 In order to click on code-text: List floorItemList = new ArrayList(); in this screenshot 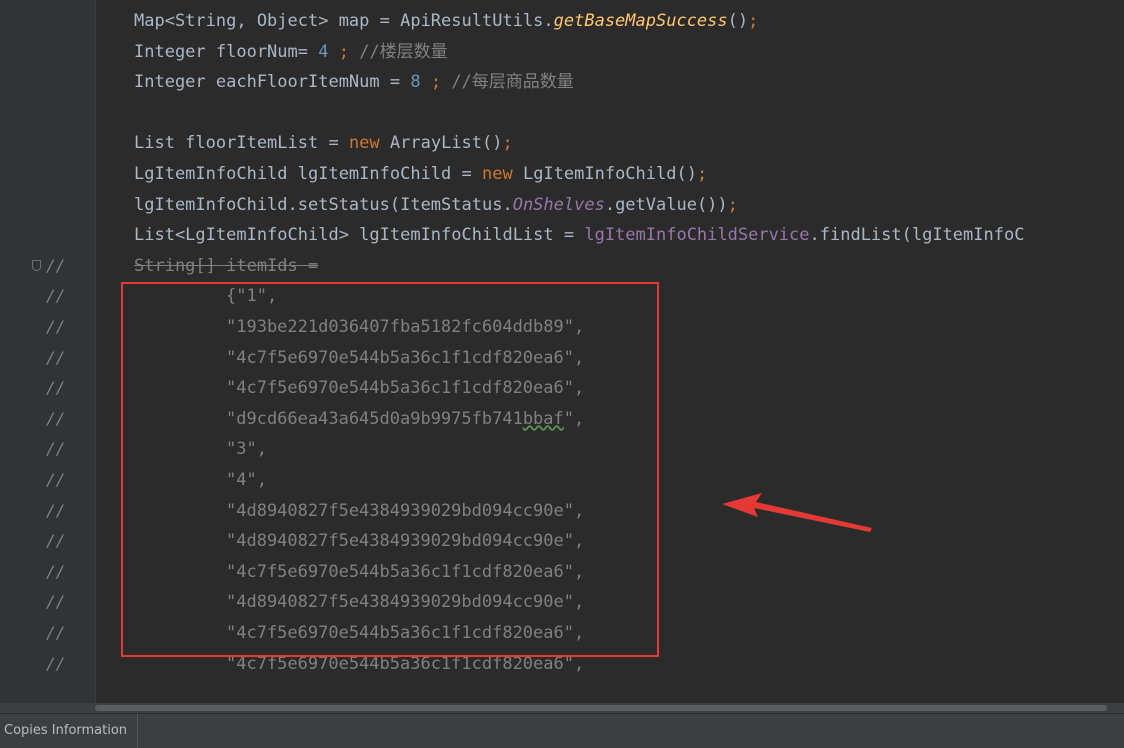, I will do `click(323, 143)`.